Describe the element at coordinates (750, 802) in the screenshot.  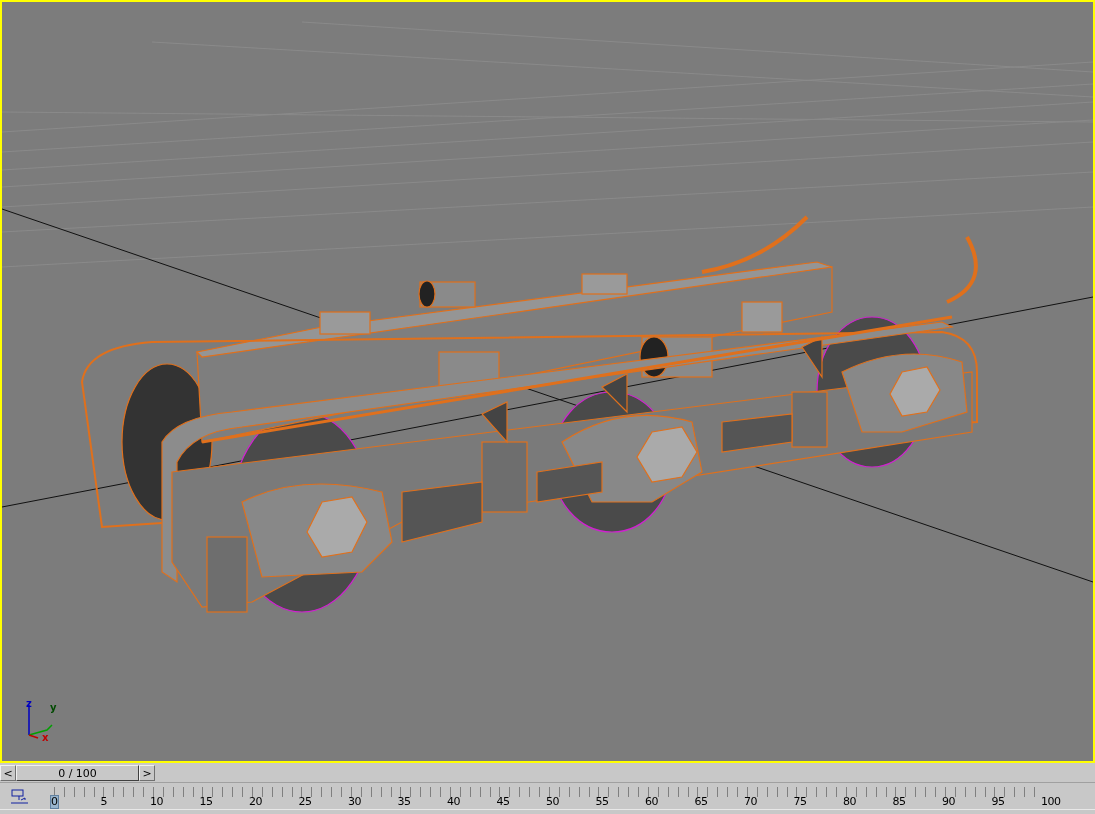
I see `frame-number: 70` at that location.